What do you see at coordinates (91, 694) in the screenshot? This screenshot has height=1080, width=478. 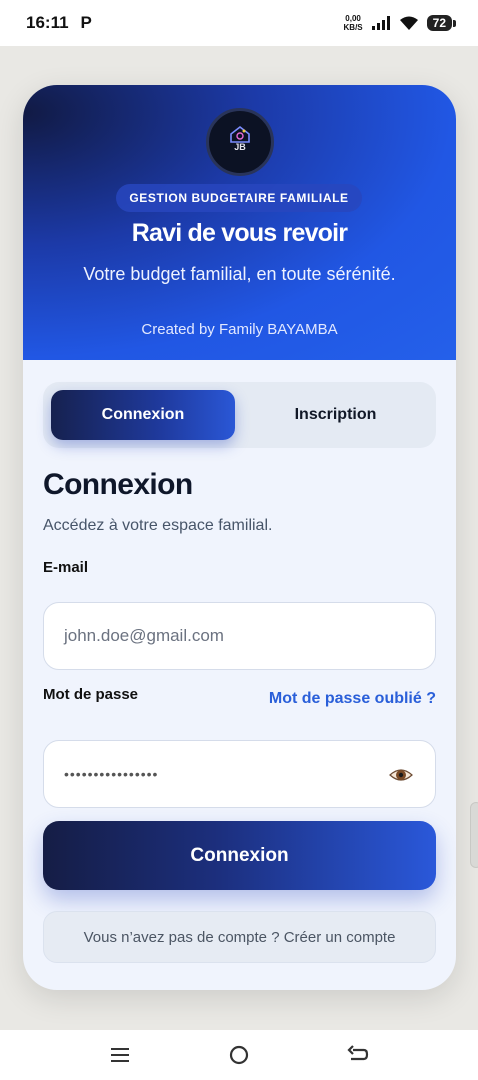 I see `password-label: Mot de passe` at bounding box center [91, 694].